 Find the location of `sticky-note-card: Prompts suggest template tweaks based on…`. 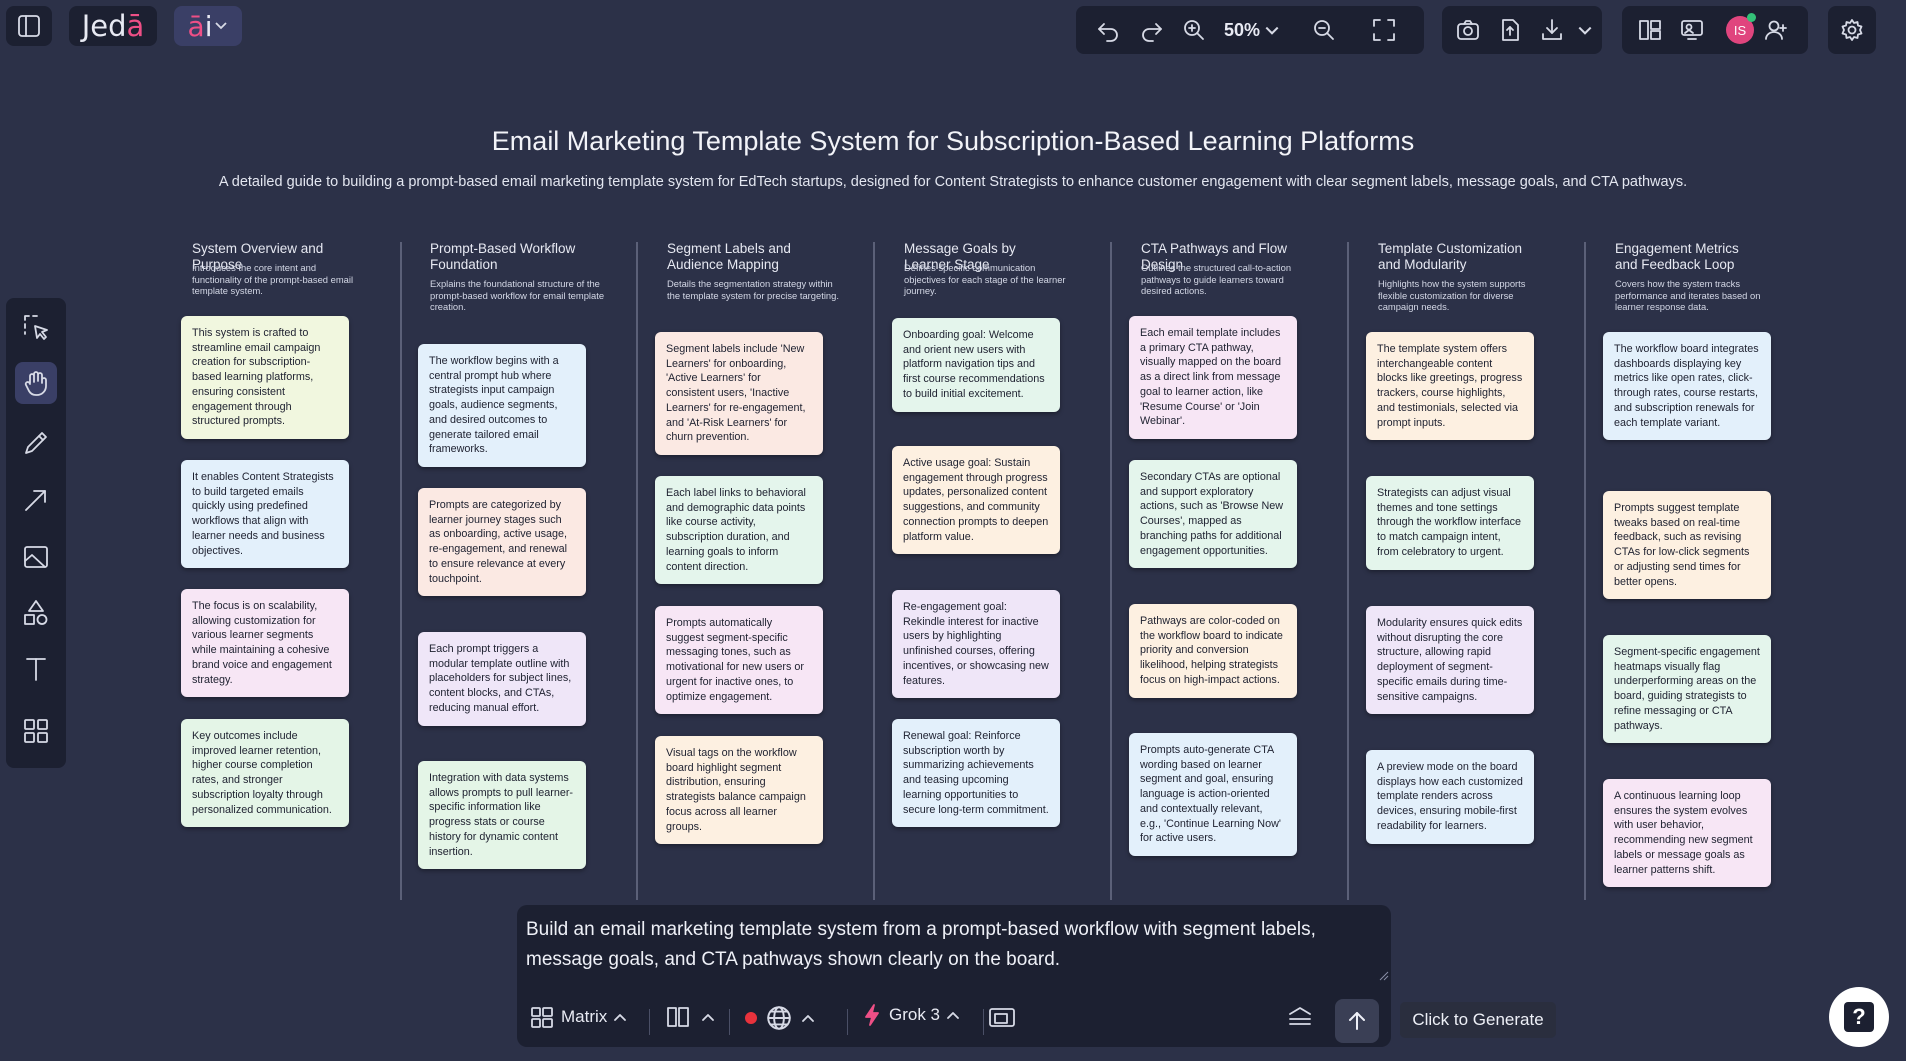

sticky-note-card: Prompts suggest template tweaks based on… is located at coordinates (1687, 545).